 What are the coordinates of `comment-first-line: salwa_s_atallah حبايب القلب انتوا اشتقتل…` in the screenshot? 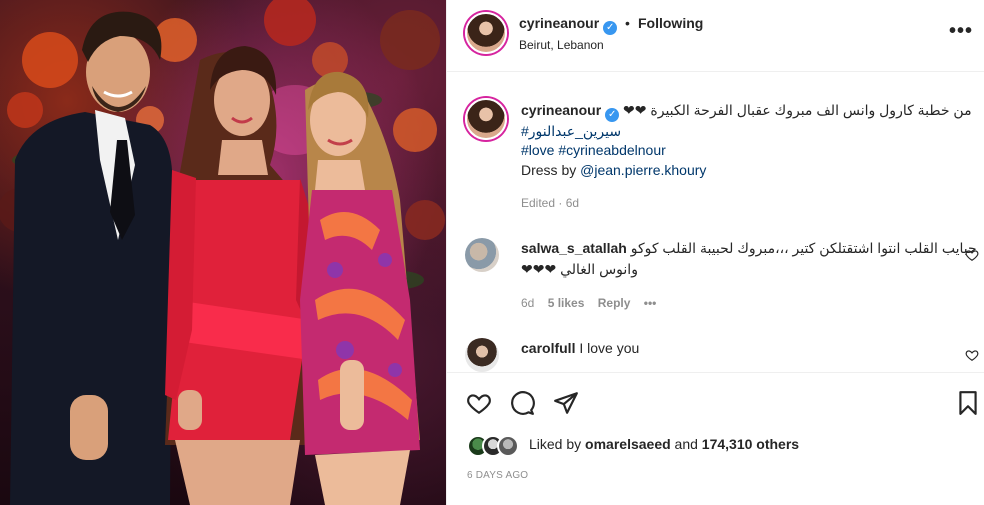 It's located at (749, 248).